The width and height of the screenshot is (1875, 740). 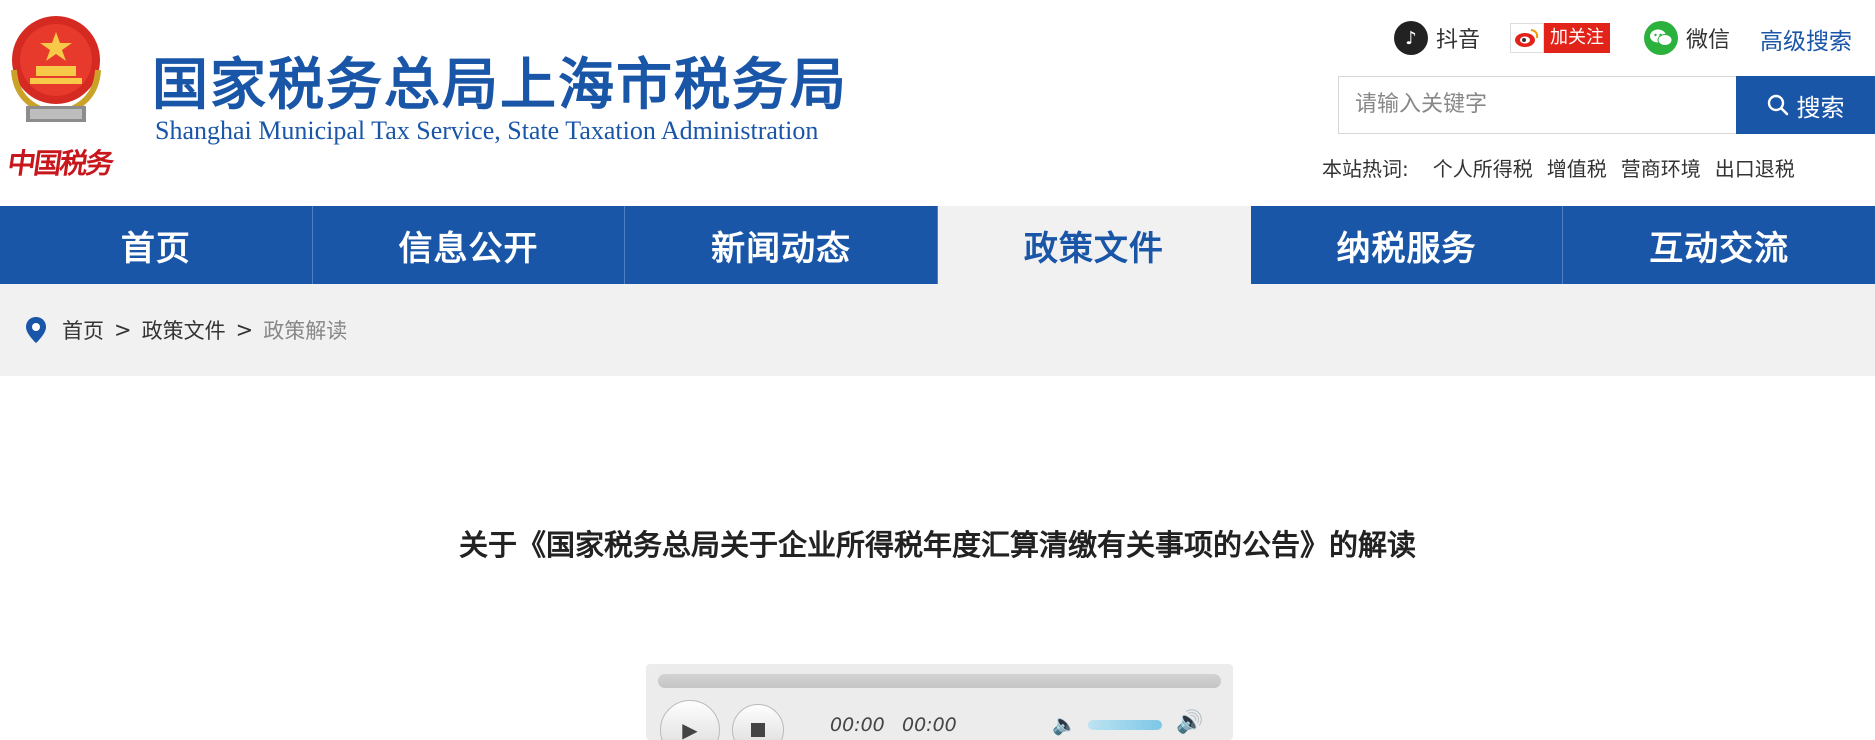 I want to click on weibo-follow-link: 加关注, so click(x=1560, y=38).